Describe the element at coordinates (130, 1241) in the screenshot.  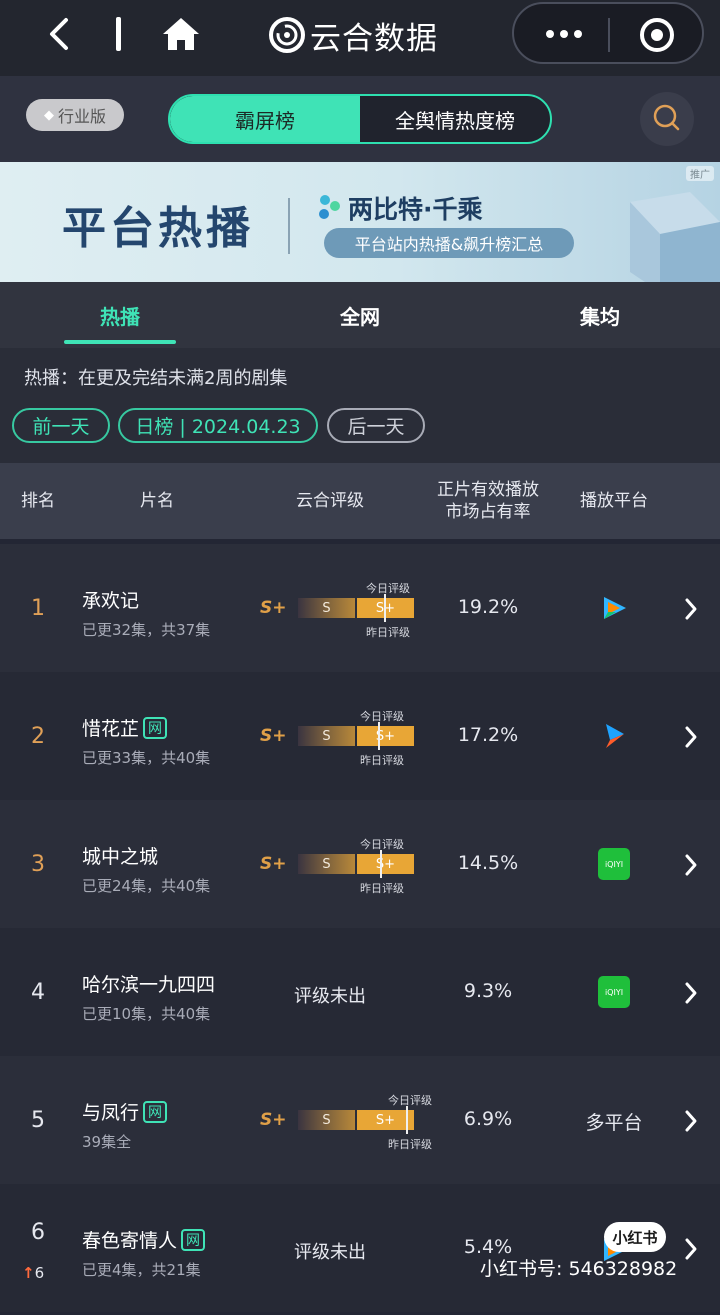
I see `show-title: 春色寄情人` at that location.